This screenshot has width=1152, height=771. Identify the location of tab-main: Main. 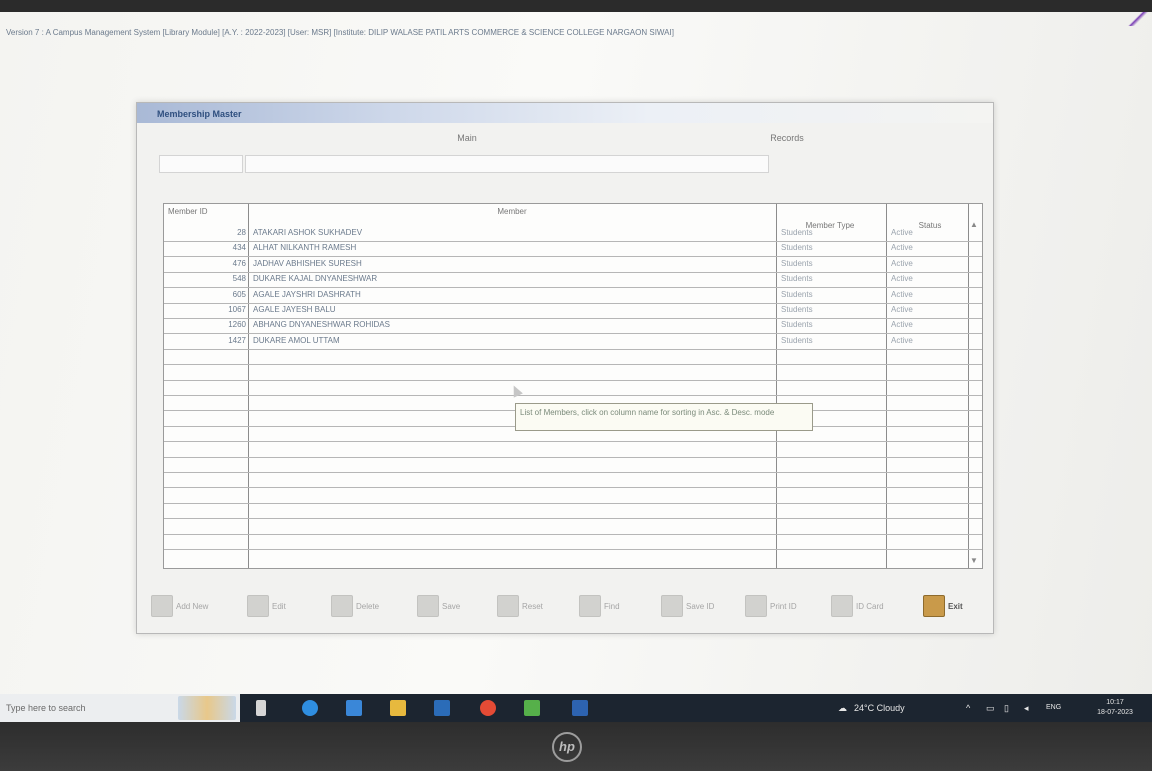
(467, 138).